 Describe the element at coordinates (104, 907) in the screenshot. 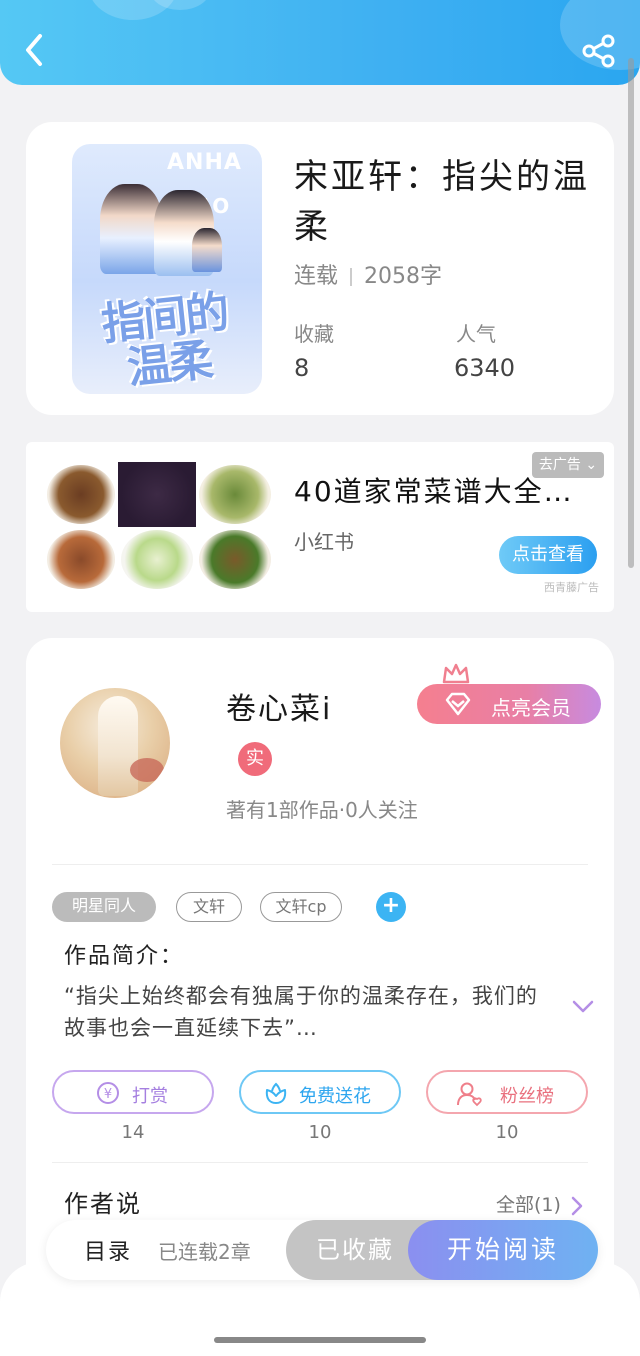

I see `tag-chip: 明星同人` at that location.